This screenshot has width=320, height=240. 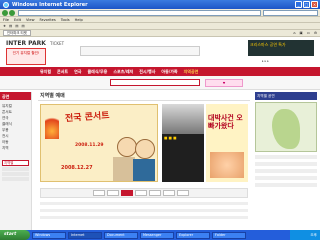 I want to click on nav-concert: 콘서트, so click(x=62, y=72).